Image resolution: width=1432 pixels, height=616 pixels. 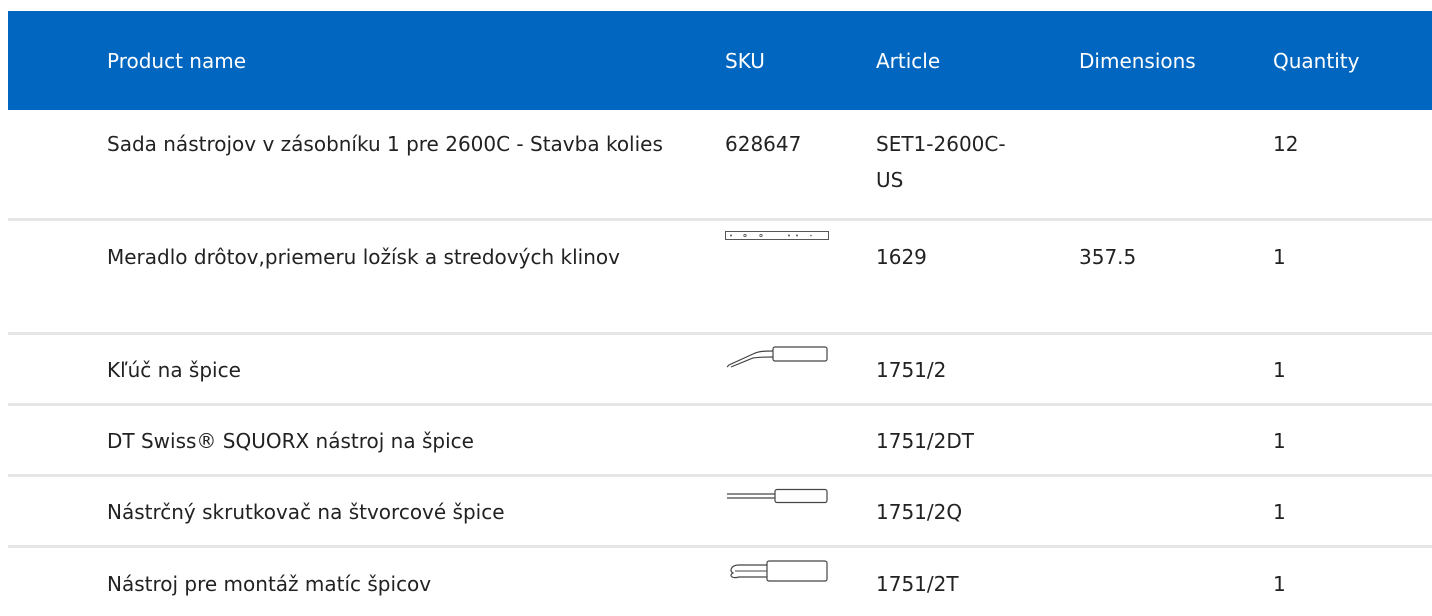 I want to click on article-value: 1751/2DT, so click(x=925, y=441).